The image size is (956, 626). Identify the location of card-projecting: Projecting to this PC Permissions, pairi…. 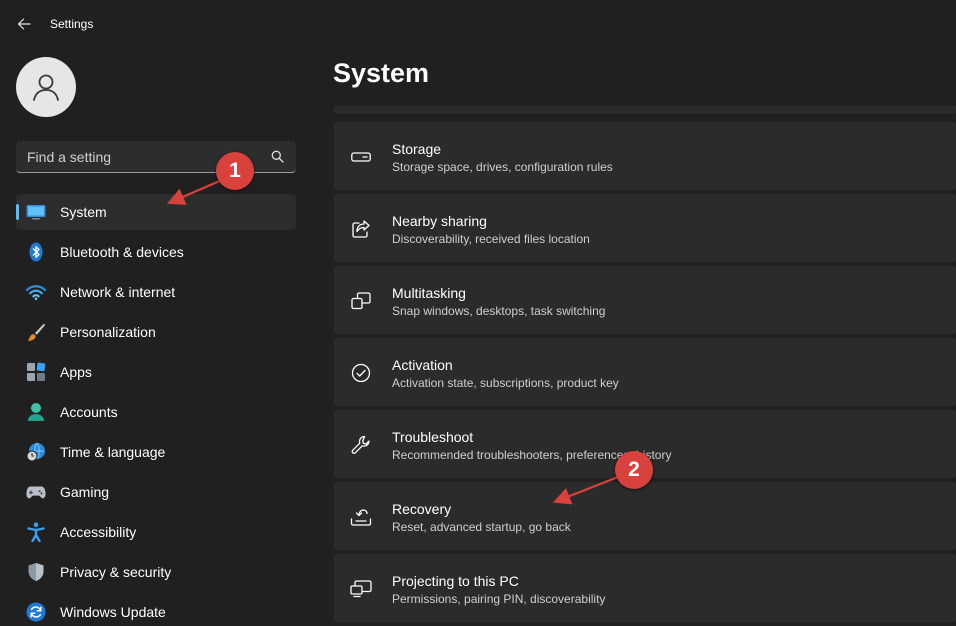
(645, 588).